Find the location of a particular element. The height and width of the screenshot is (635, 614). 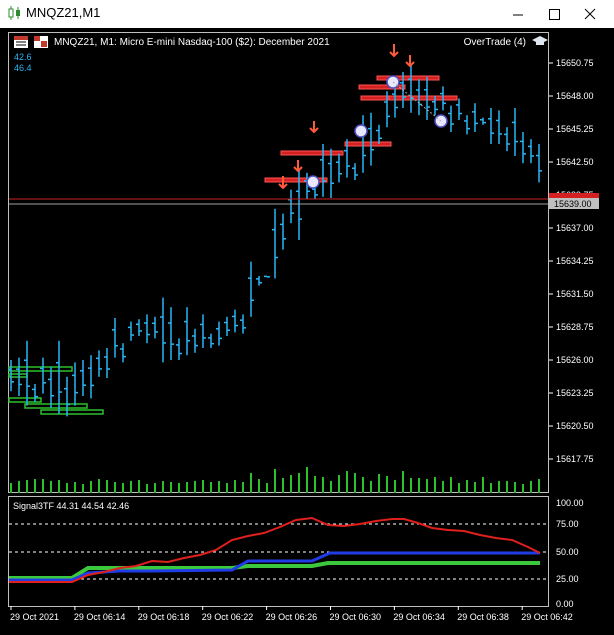

indicator-tick-label: 75.00 is located at coordinates (567, 524).